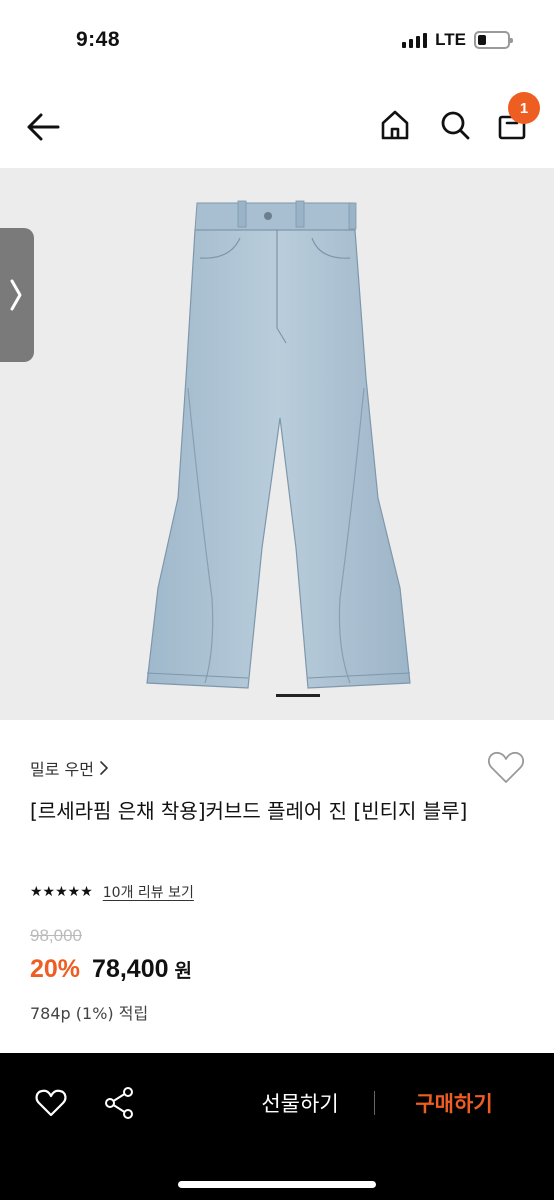 The width and height of the screenshot is (554, 1200). I want to click on home-icon, so click(395, 125).